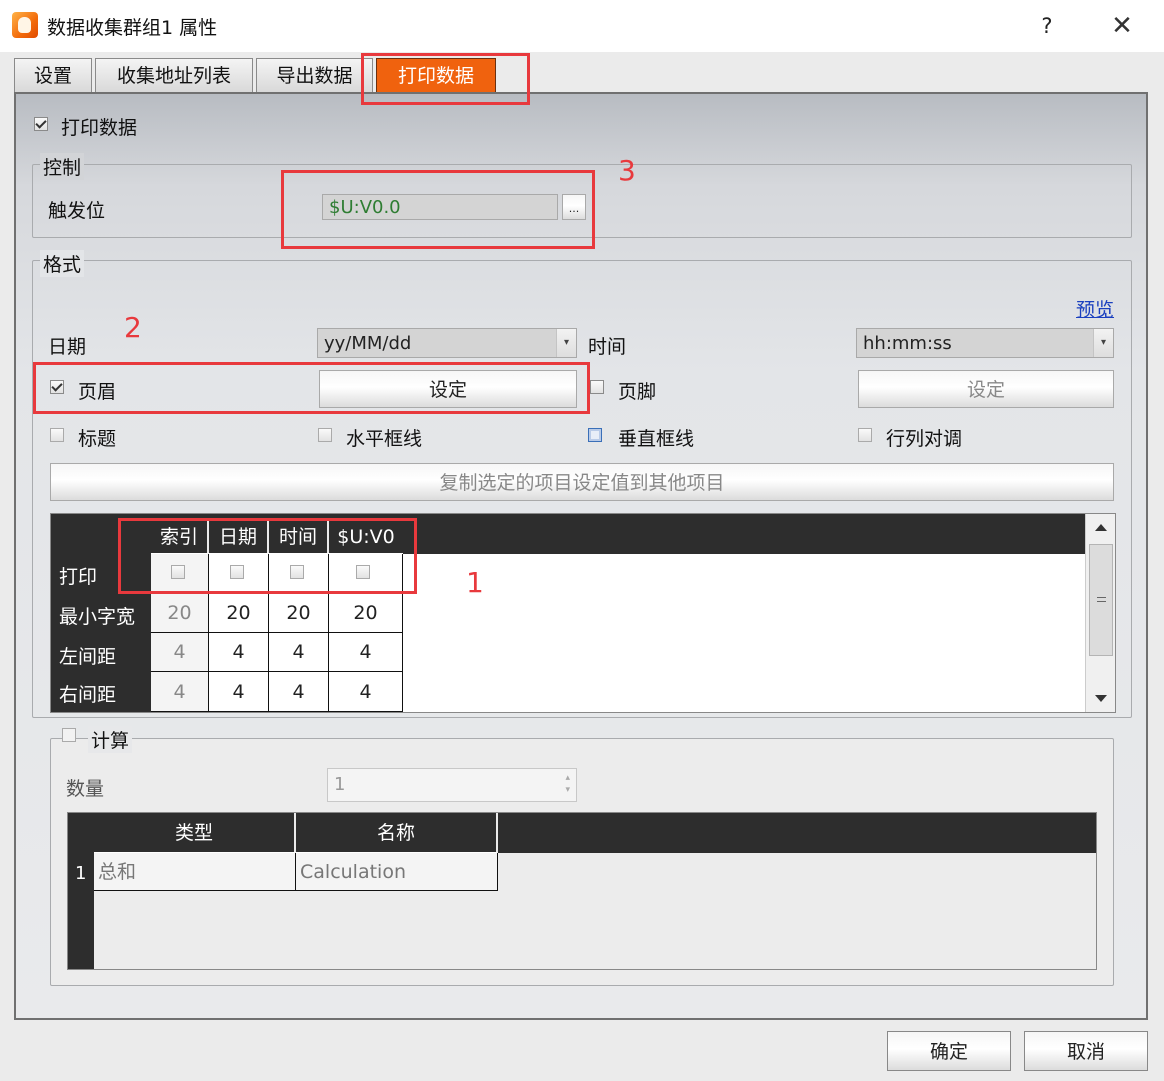  I want to click on preview-link: 预览, so click(1095, 308).